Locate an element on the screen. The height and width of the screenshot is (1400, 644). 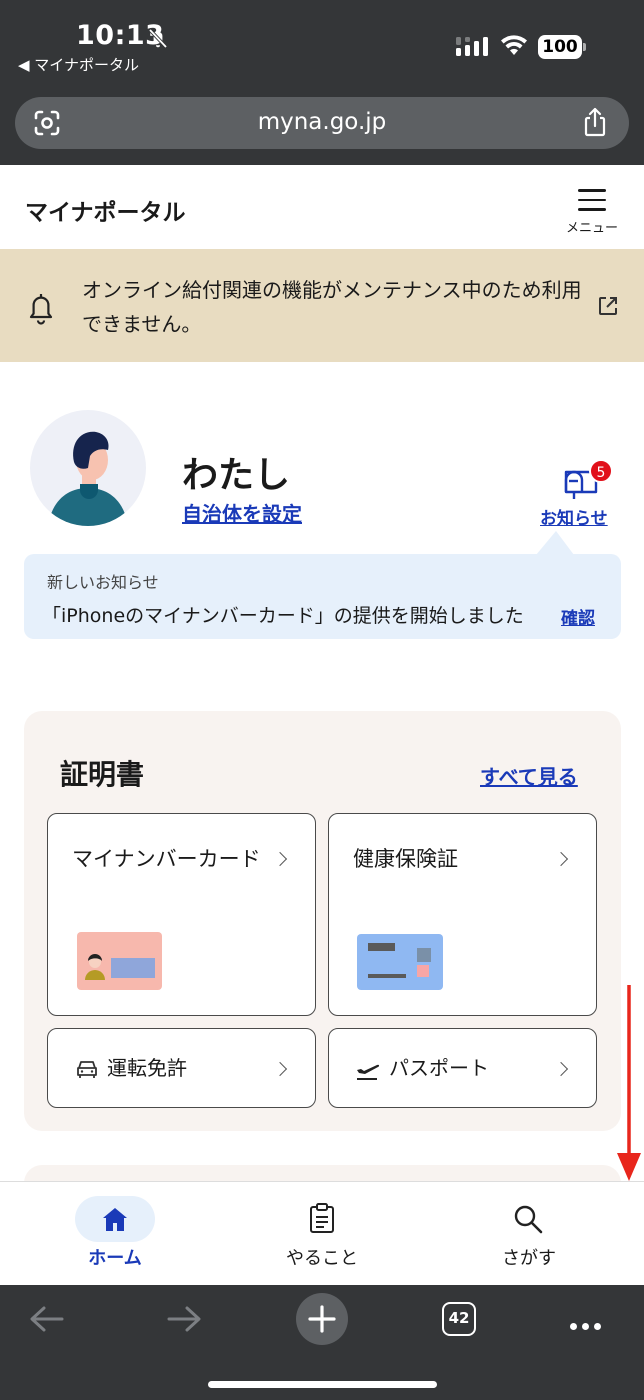
cellular-signal-icon is located at coordinates (472, 46).